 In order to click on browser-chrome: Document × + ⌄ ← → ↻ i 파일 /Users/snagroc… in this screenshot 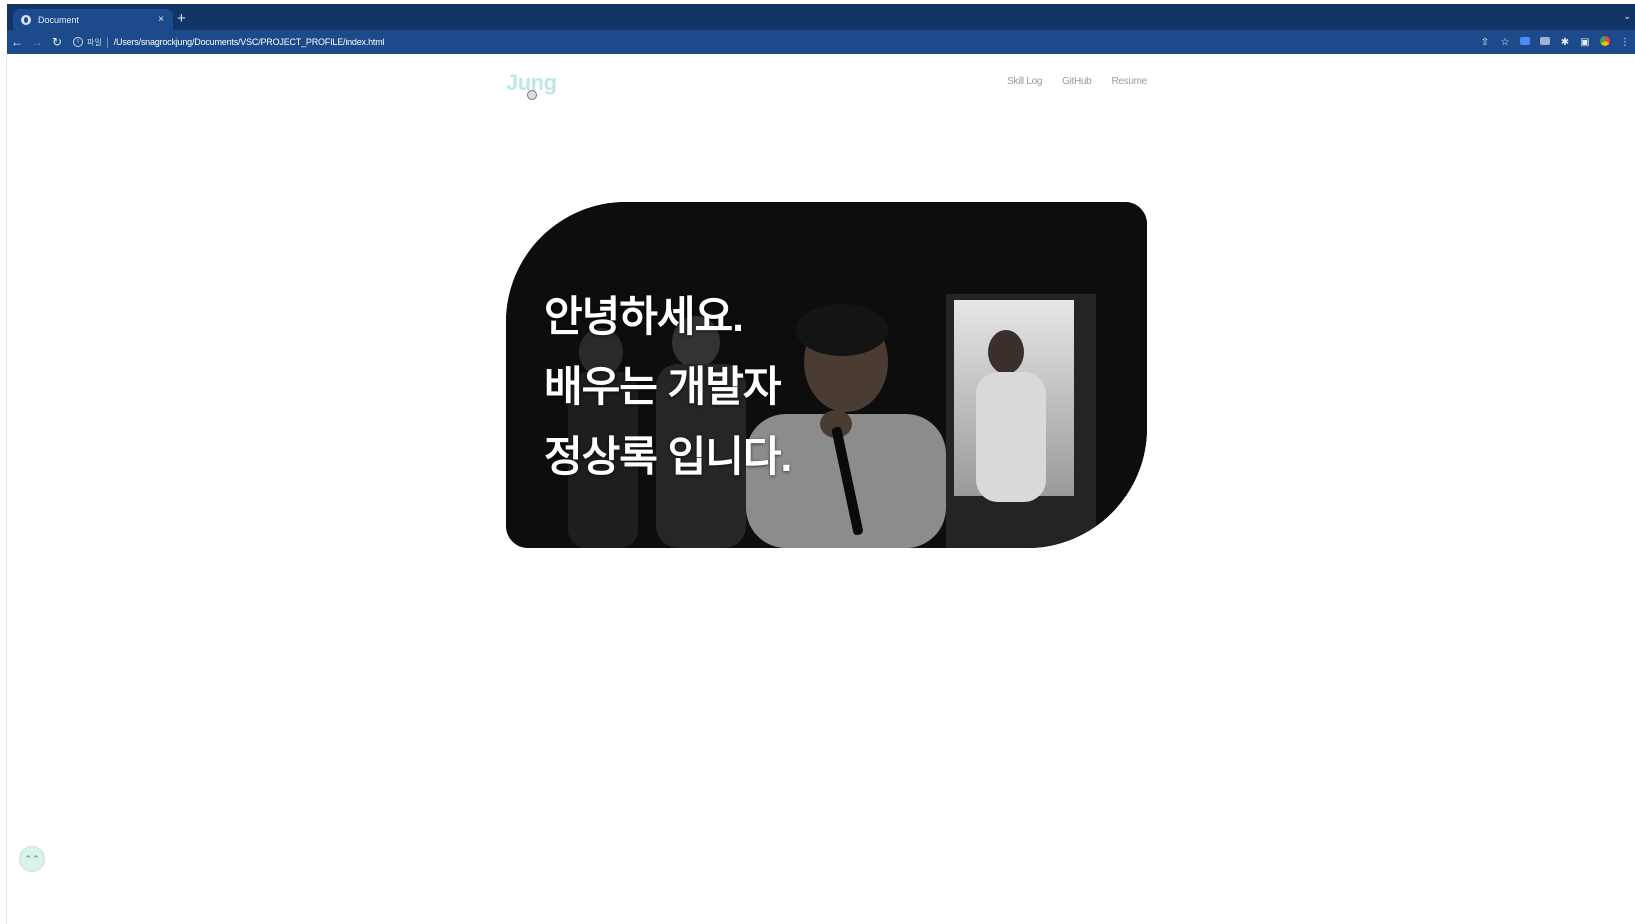, I will do `click(821, 29)`.